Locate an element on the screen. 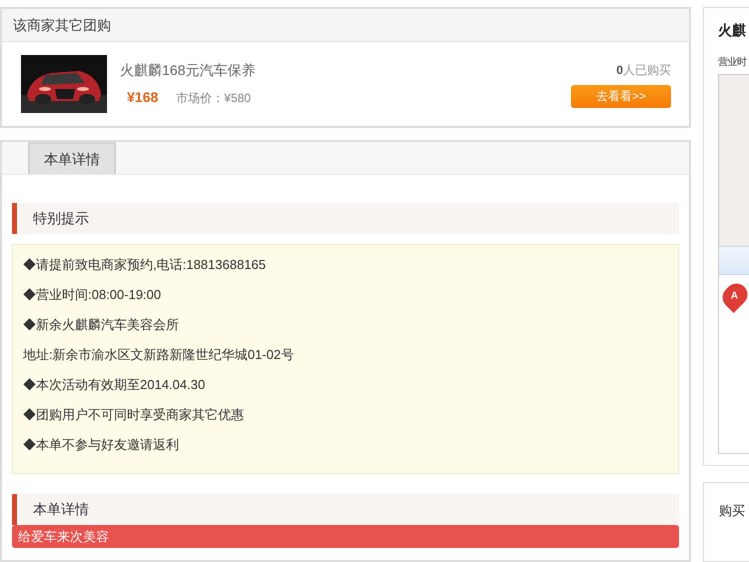 This screenshot has width=749, height=562. banner-text: 给爱车来次美容 is located at coordinates (63, 537).